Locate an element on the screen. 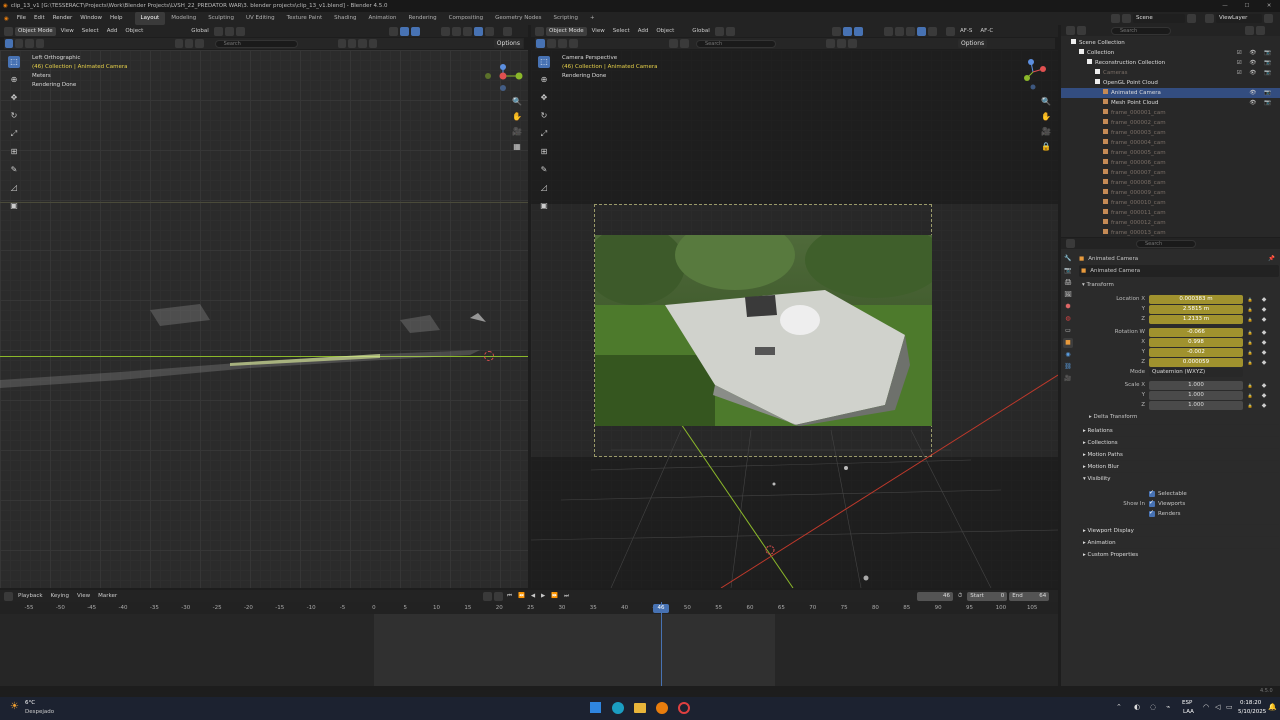 The image size is (1280, 720). outliner-visibility-icons: ☑ 👁 📷 is located at coordinates (1255, 63).